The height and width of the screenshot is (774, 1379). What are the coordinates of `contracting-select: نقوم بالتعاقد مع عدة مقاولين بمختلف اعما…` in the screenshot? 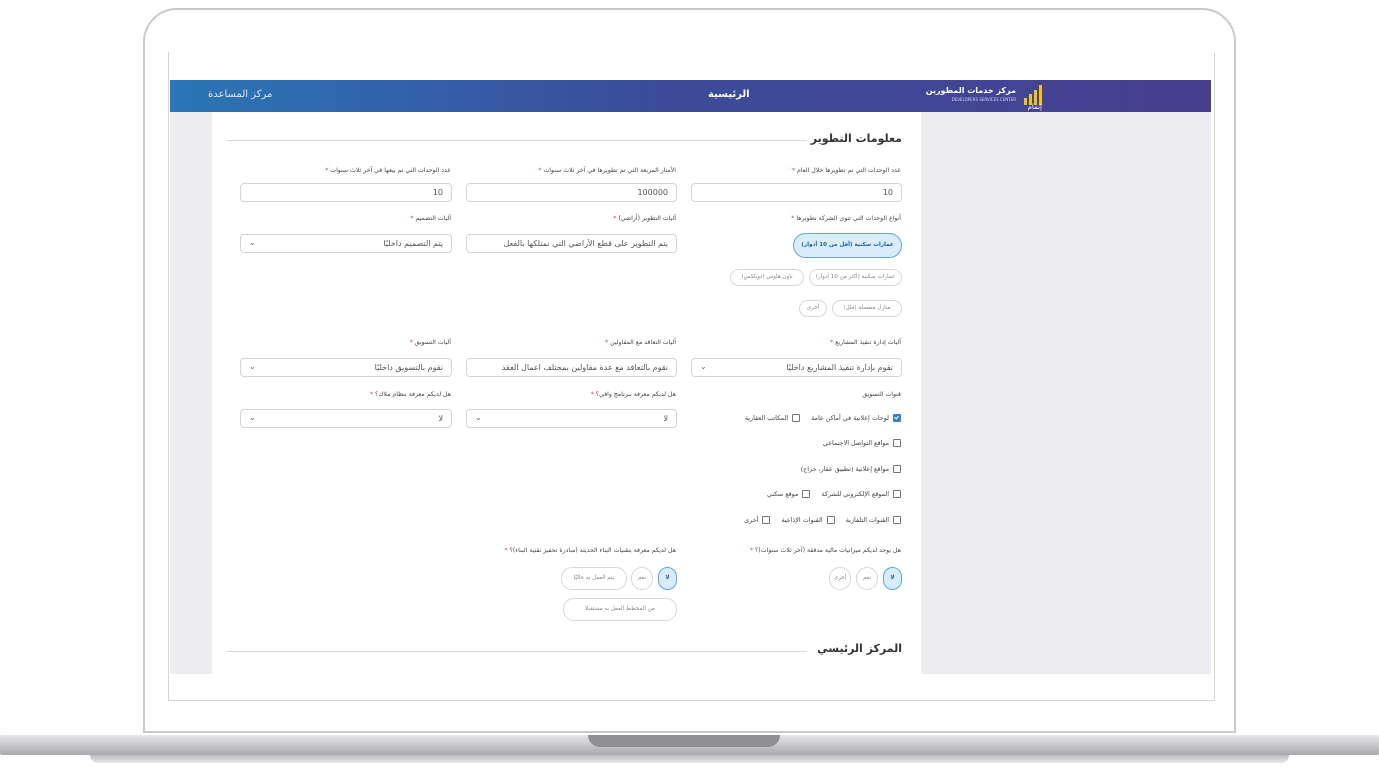 It's located at (571, 367).